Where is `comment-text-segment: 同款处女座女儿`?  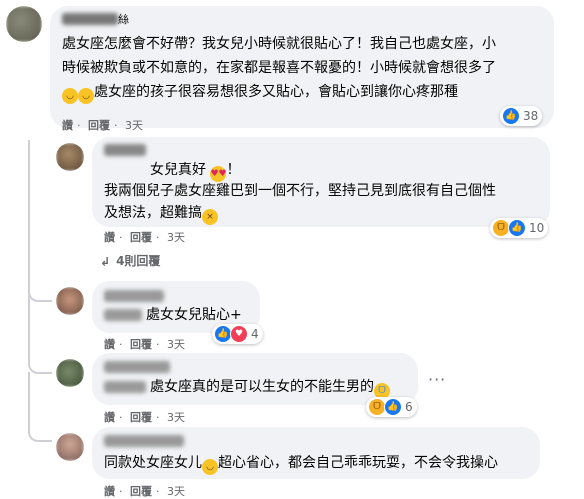 comment-text-segment: 同款处女座女儿 is located at coordinates (153, 463).